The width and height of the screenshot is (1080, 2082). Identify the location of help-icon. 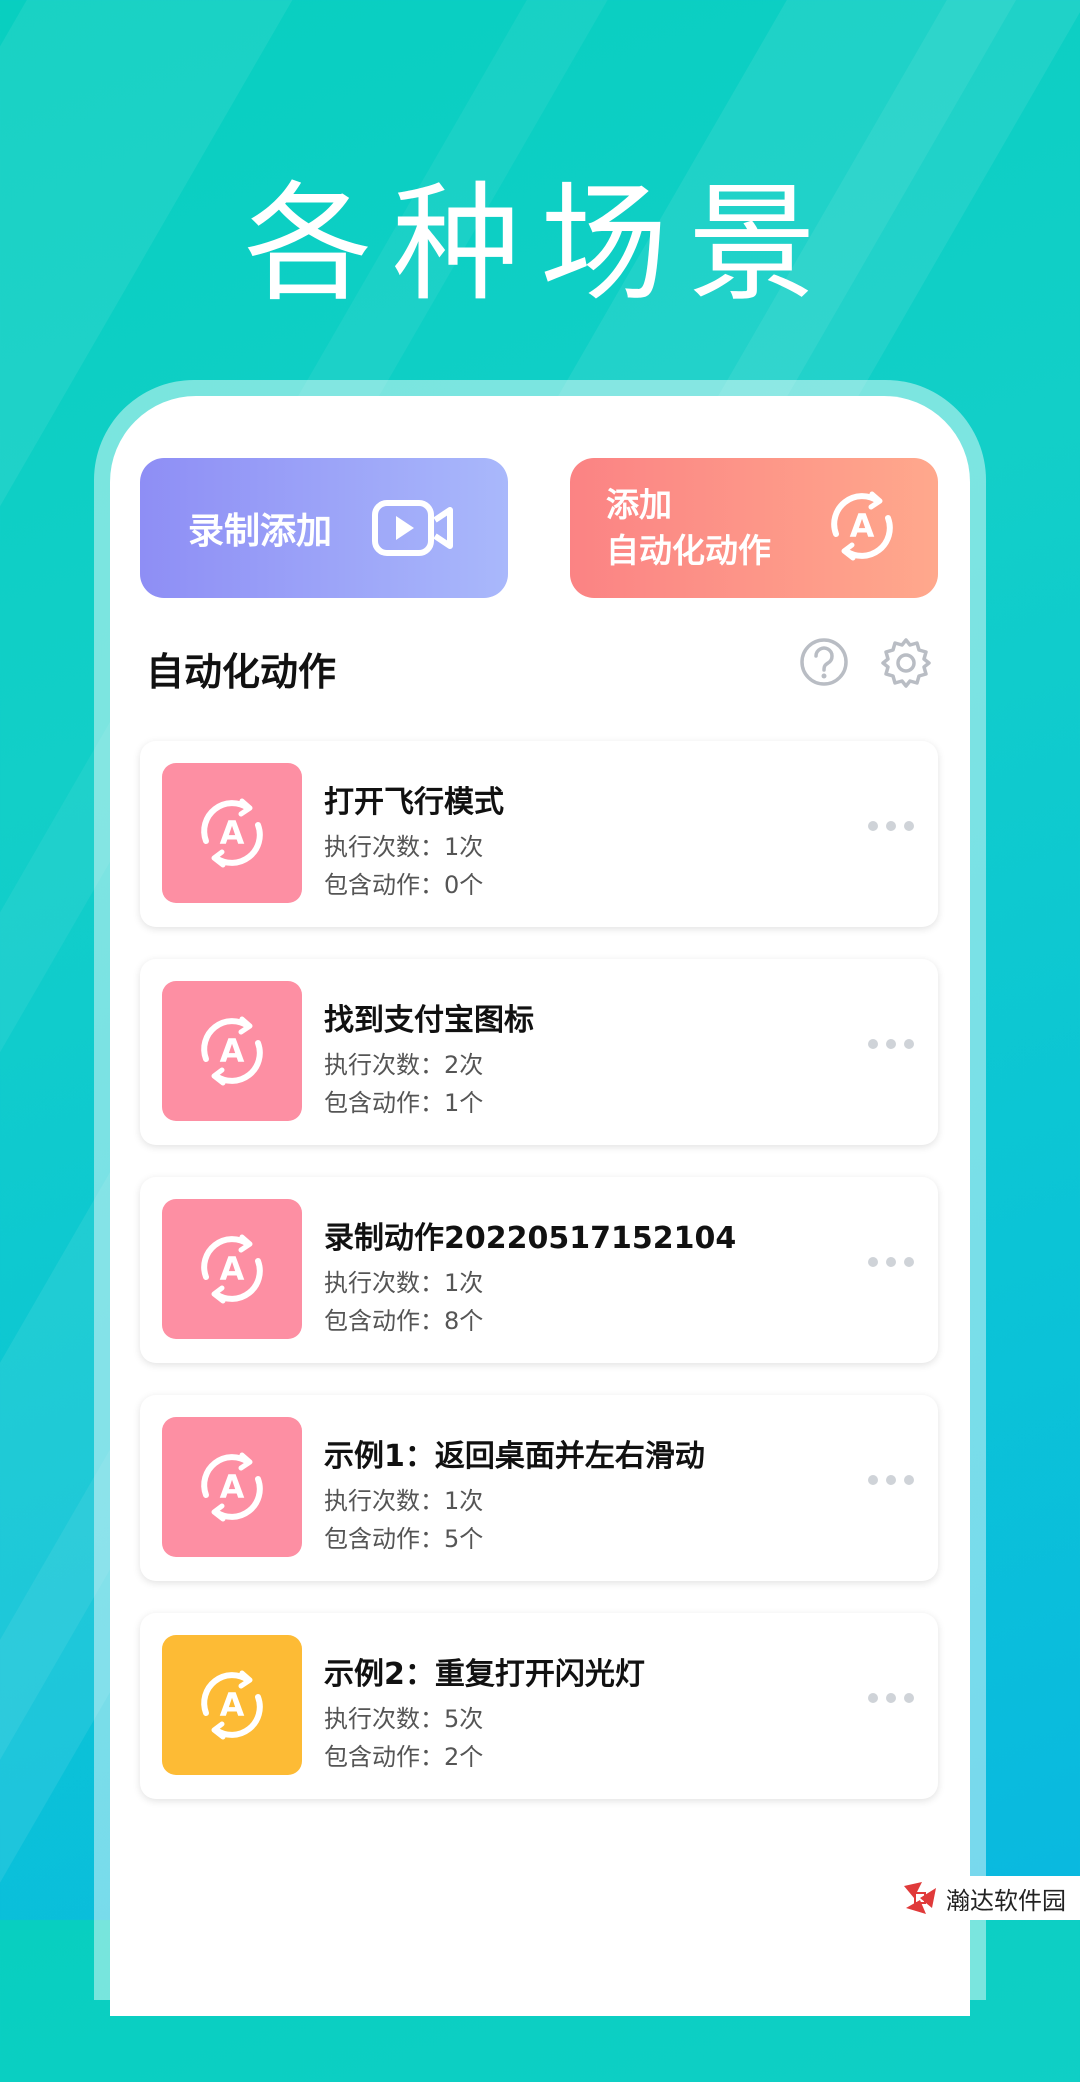
(824, 664).